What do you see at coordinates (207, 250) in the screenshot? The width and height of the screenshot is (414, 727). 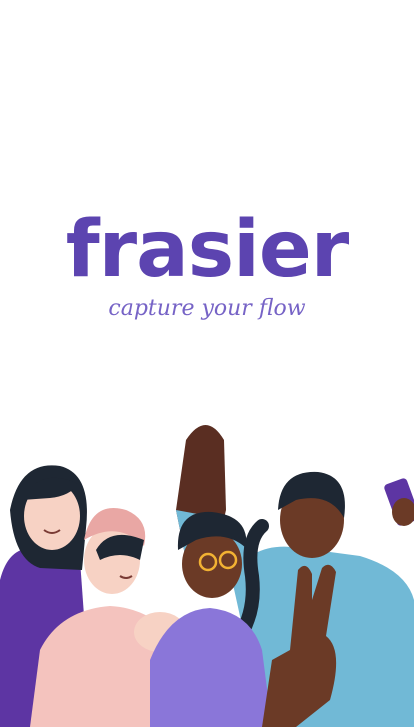 I see `app-wordmark: frasier` at bounding box center [207, 250].